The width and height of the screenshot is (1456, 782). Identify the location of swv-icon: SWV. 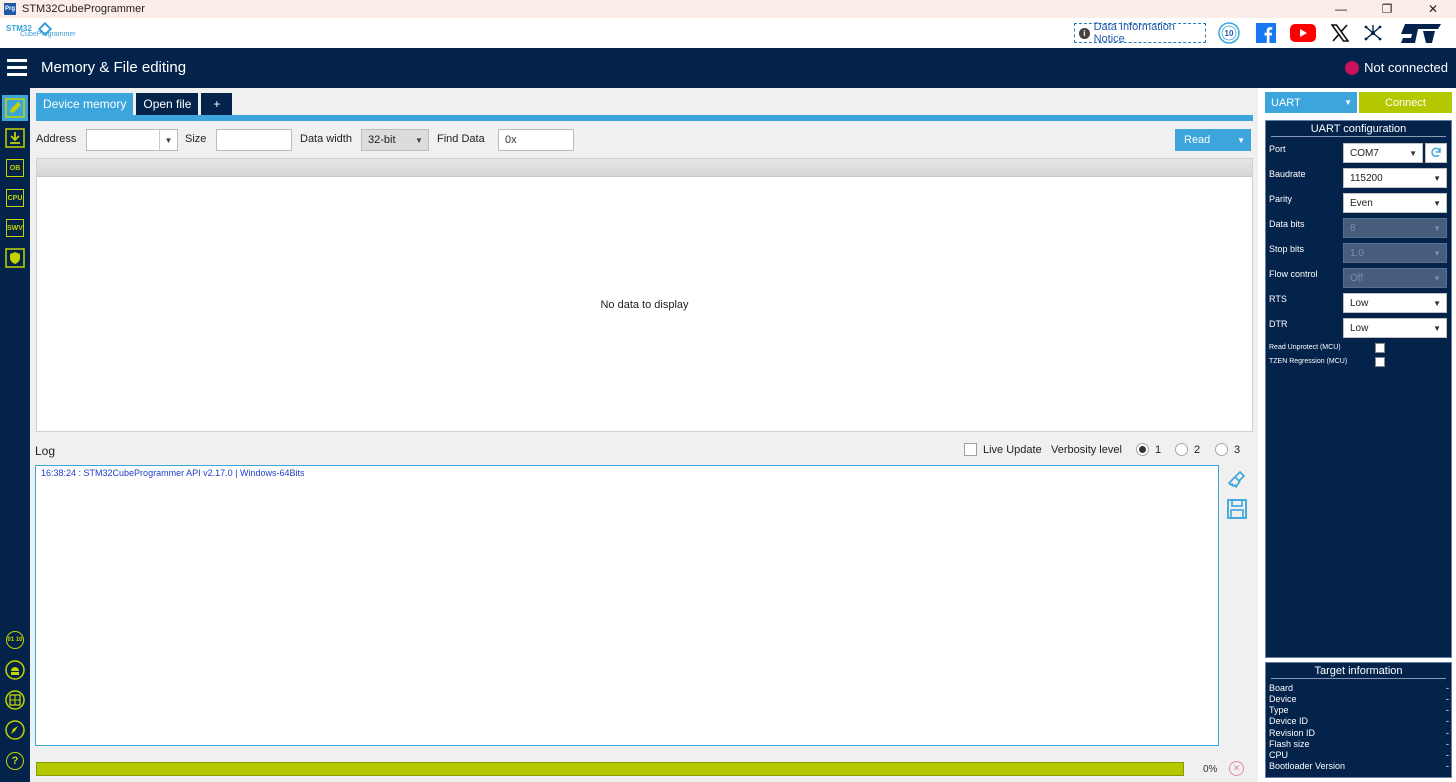
(15, 228).